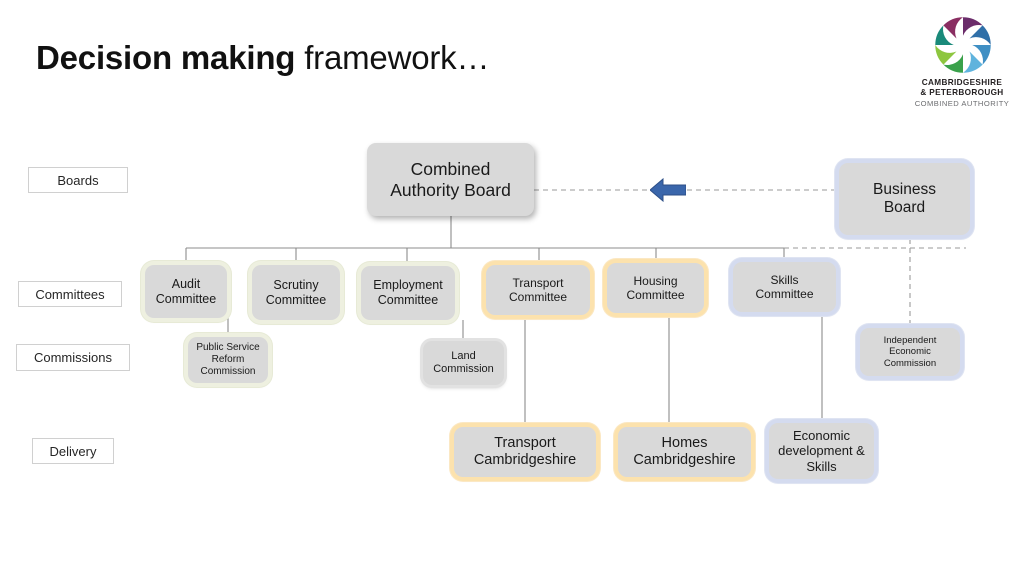 Image resolution: width=1024 pixels, height=576 pixels. What do you see at coordinates (963, 45) in the screenshot?
I see `pinwheel-logo-icon` at bounding box center [963, 45].